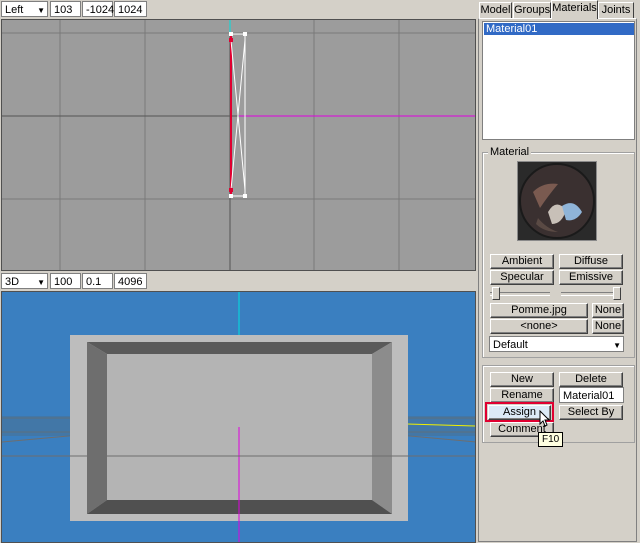  What do you see at coordinates (558, 80) in the screenshot?
I see `material-list: Material01` at bounding box center [558, 80].